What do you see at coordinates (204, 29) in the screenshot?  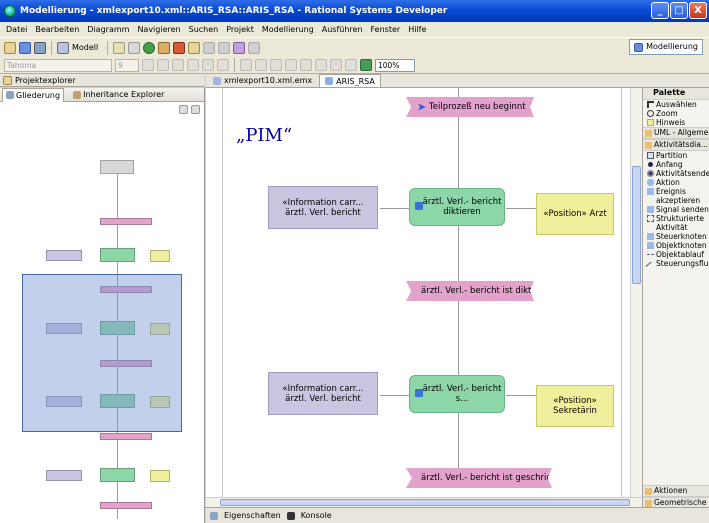 I see `menu-suchen: Suchen` at bounding box center [204, 29].